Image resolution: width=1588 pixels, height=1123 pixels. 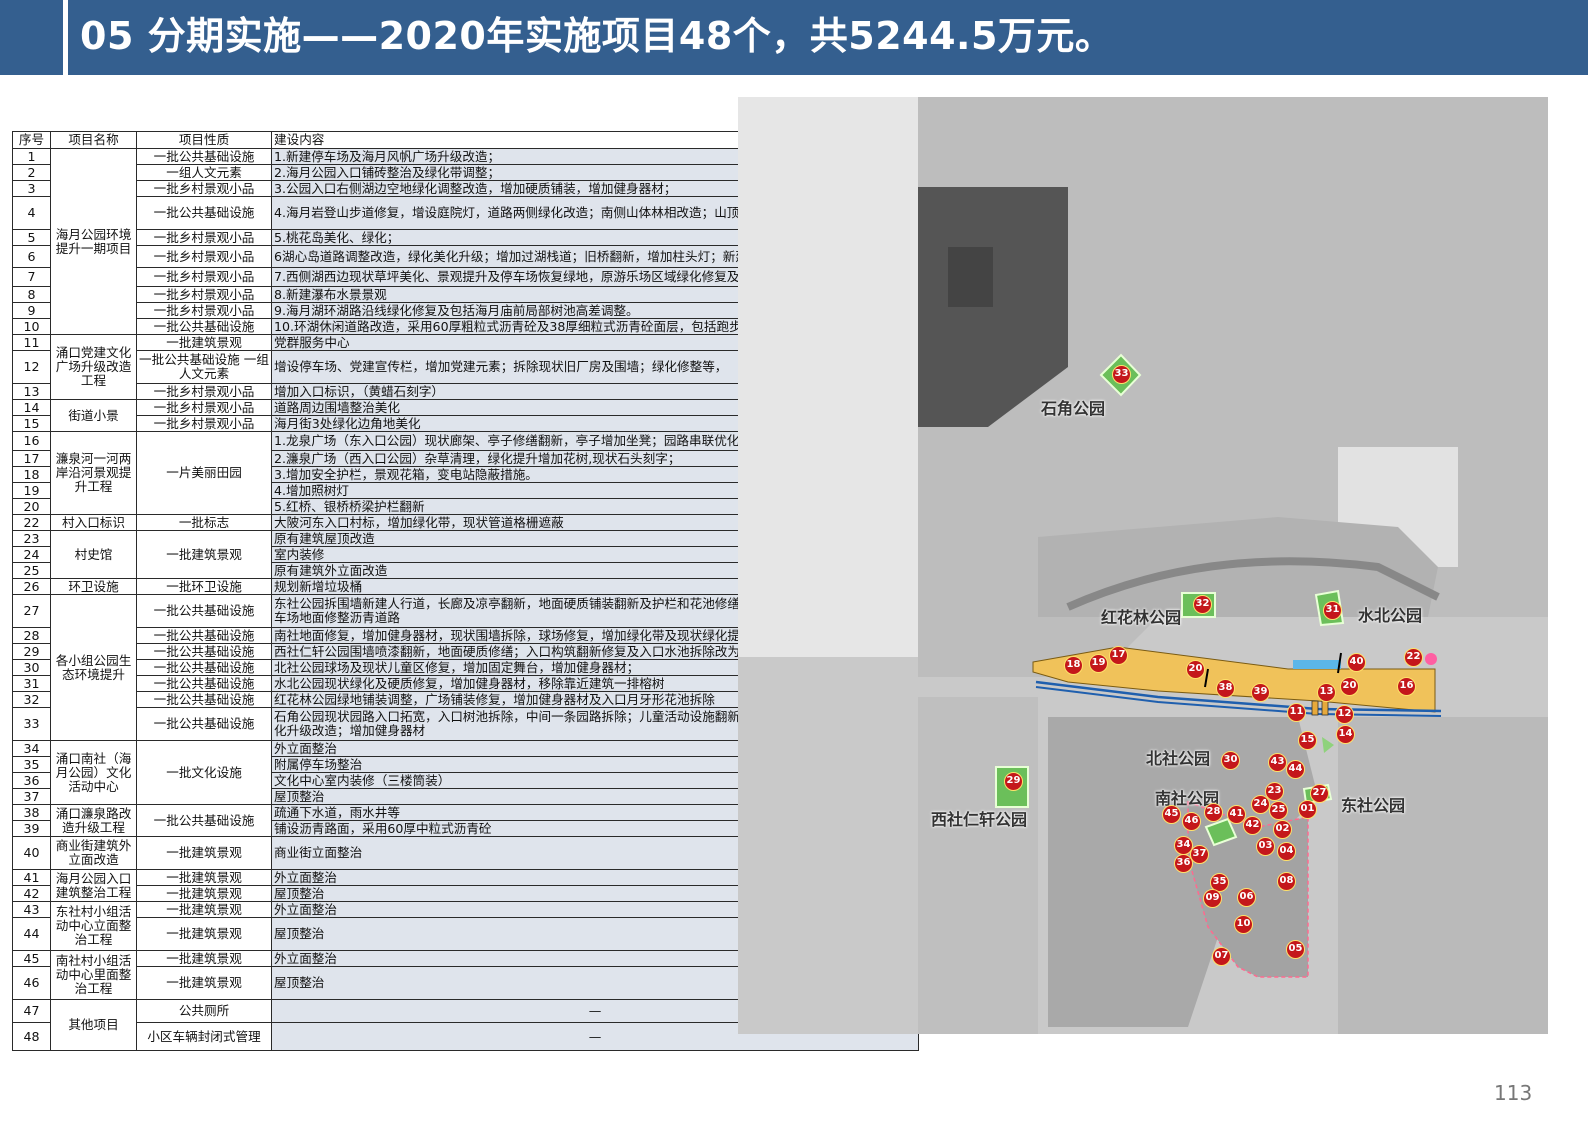 What do you see at coordinates (1286, 881) in the screenshot?
I see `project-marker: 08` at bounding box center [1286, 881].